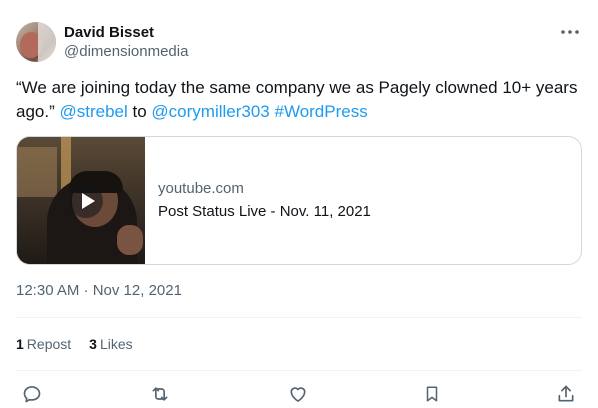  I want to click on reposts-count: 1, so click(20, 344).